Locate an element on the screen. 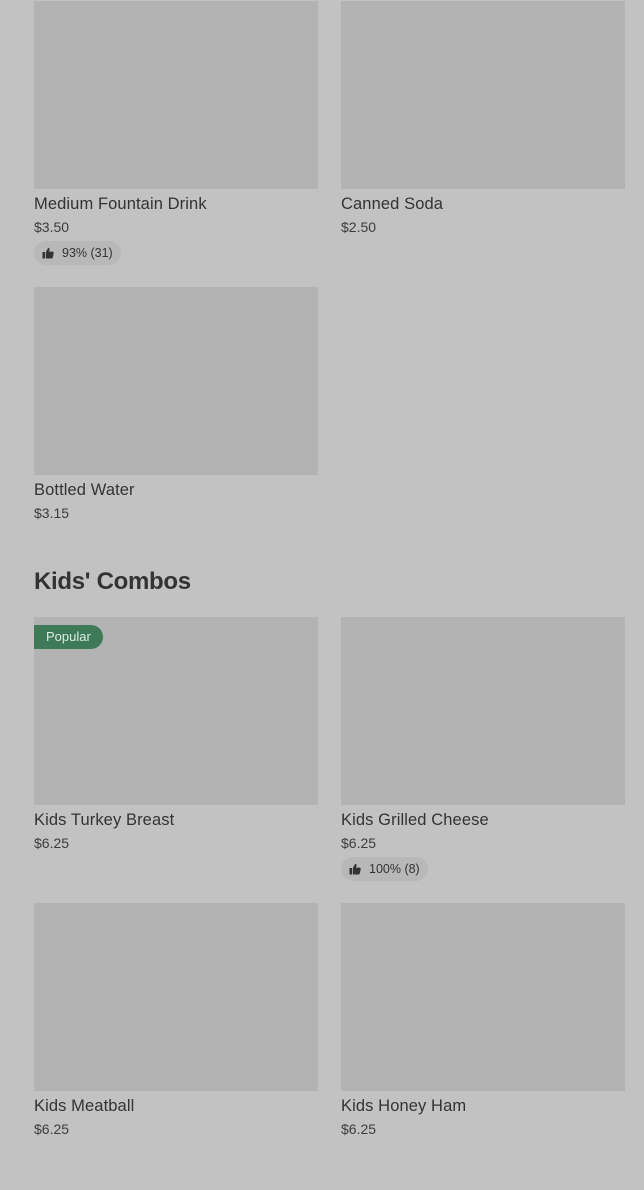 The width and height of the screenshot is (644, 1190). item-image: Popular is located at coordinates (176, 711).